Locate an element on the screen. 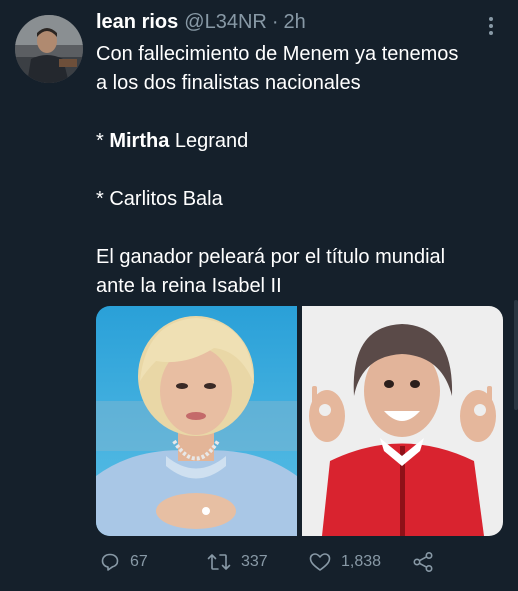 The width and height of the screenshot is (518, 591). tweet-header: lean rios @L34NR · 2h is located at coordinates (201, 24).